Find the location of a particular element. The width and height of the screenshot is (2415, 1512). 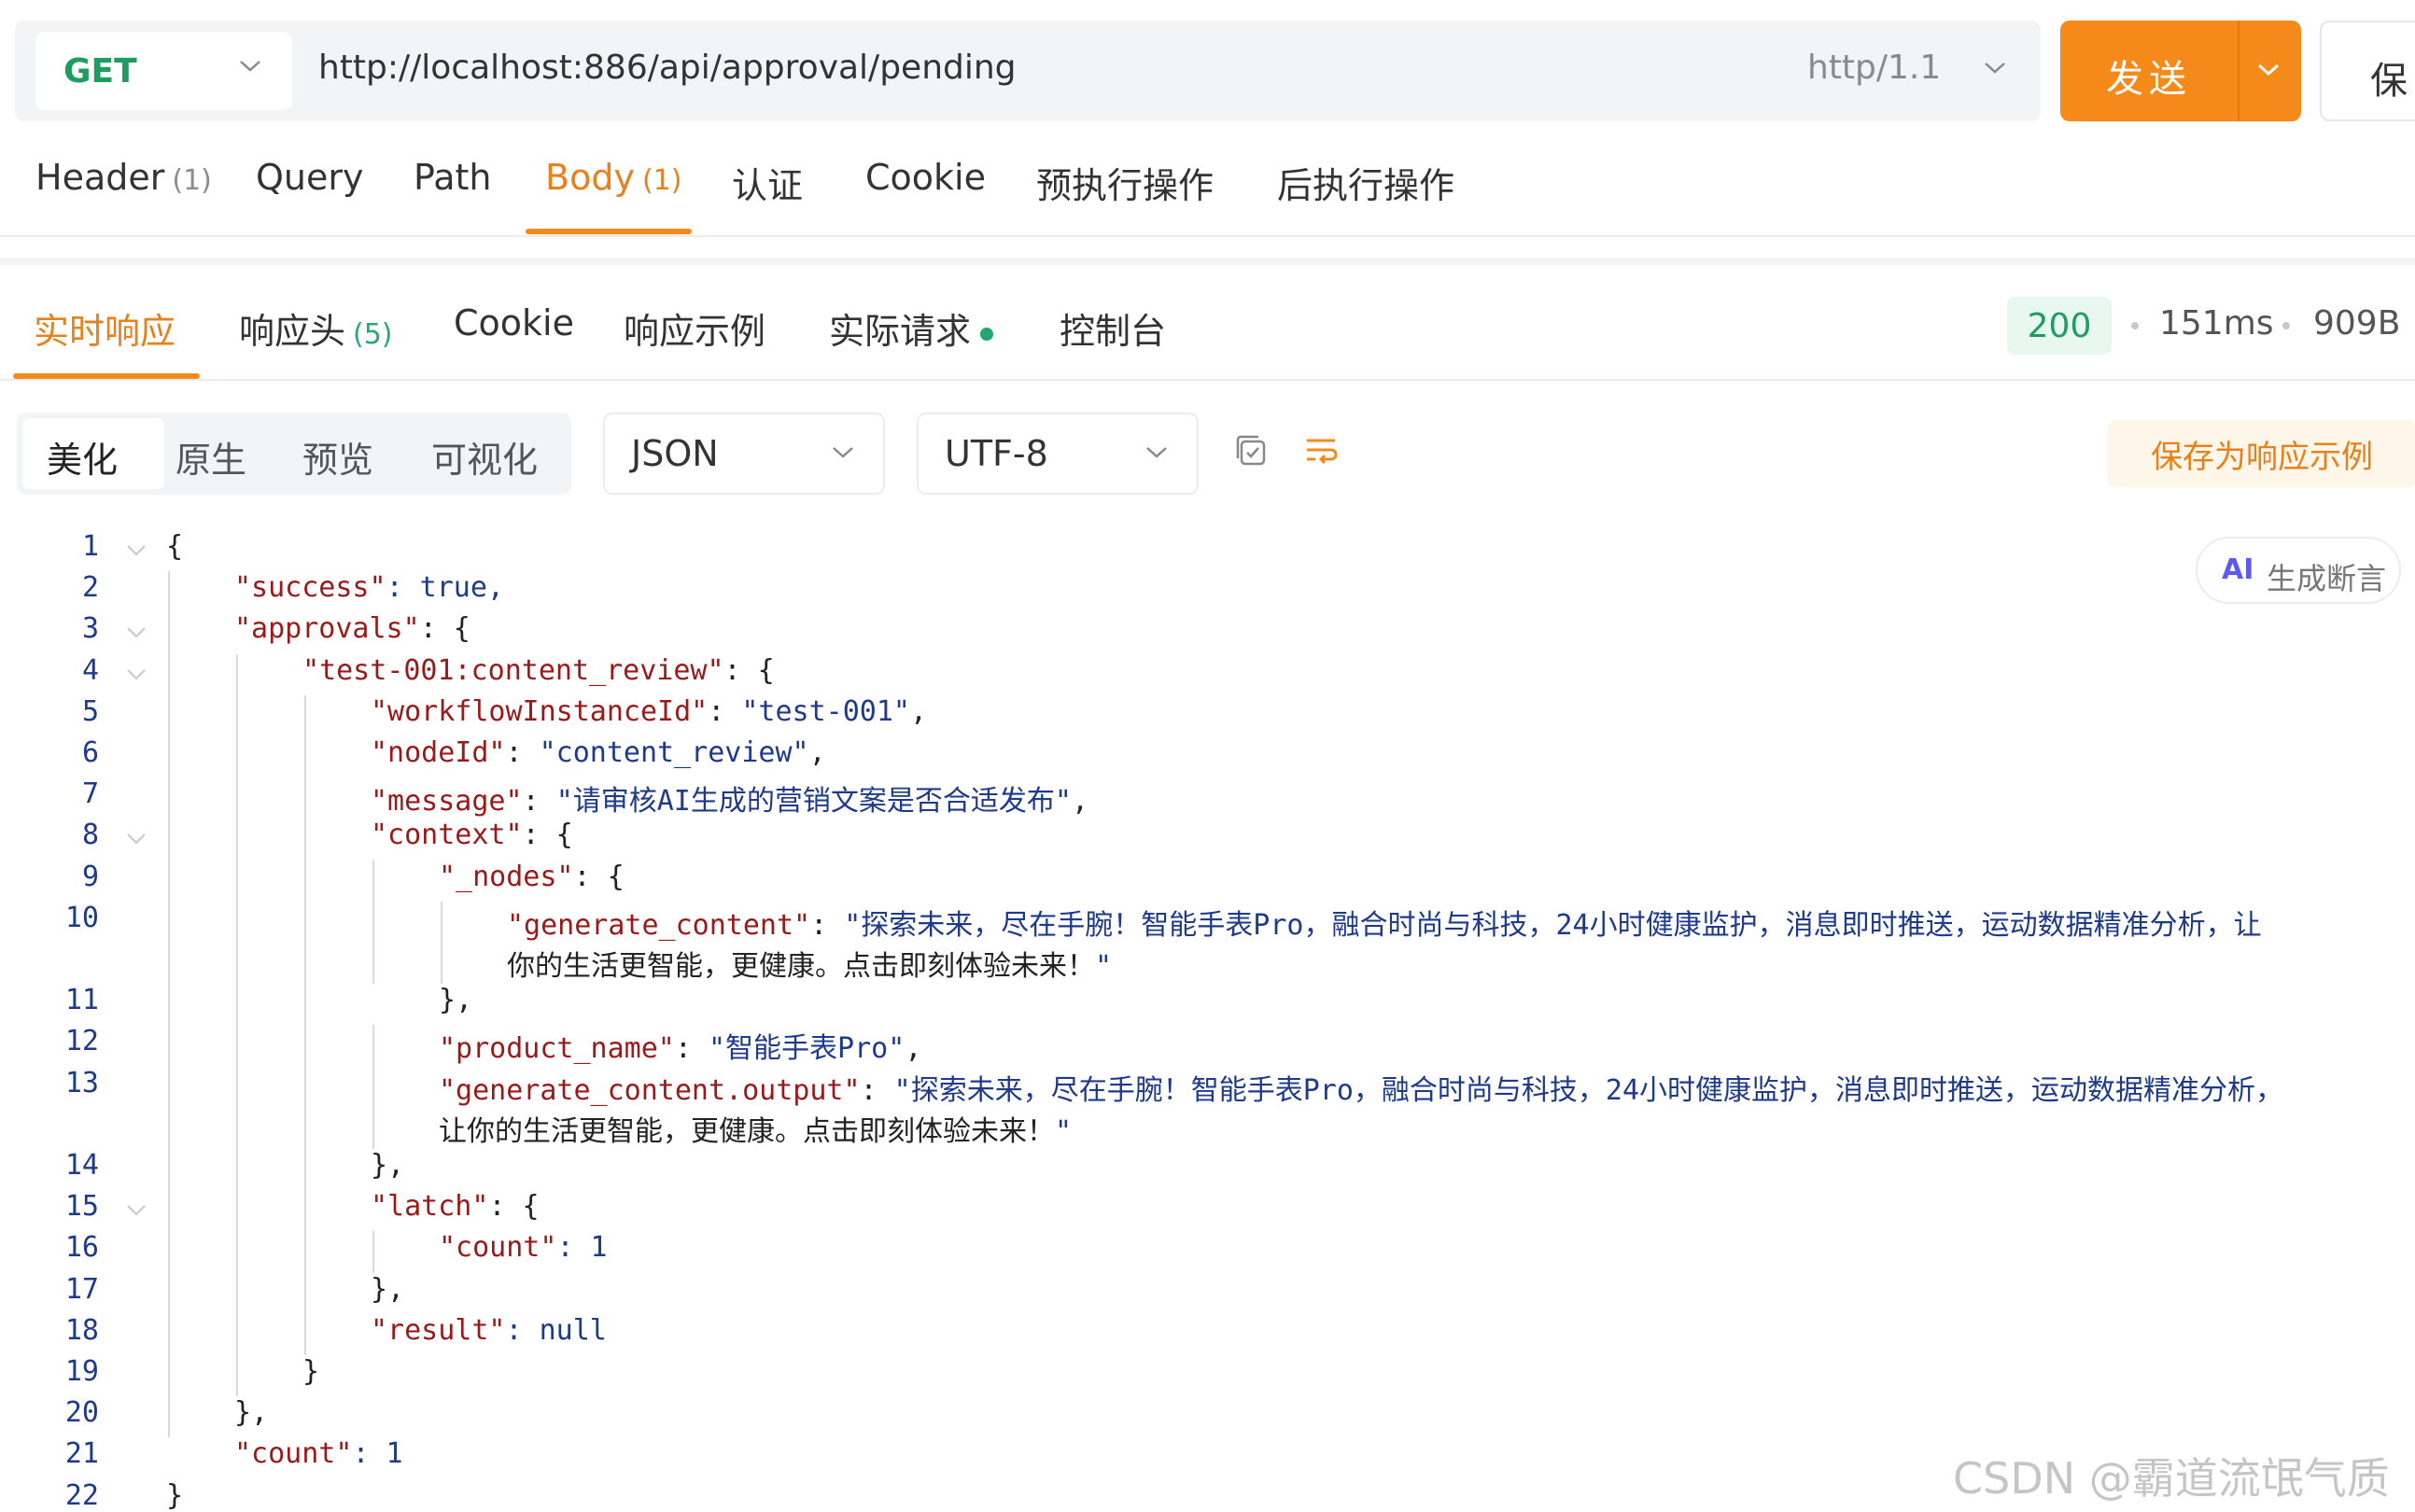

json-string: " is located at coordinates (1104, 966).